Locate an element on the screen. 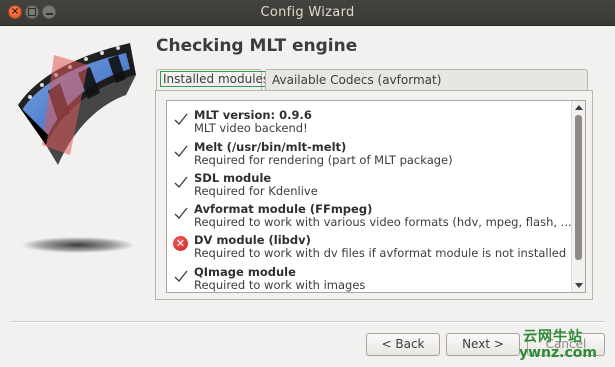  module-name: MLT version: 0.9.6 is located at coordinates (253, 115).